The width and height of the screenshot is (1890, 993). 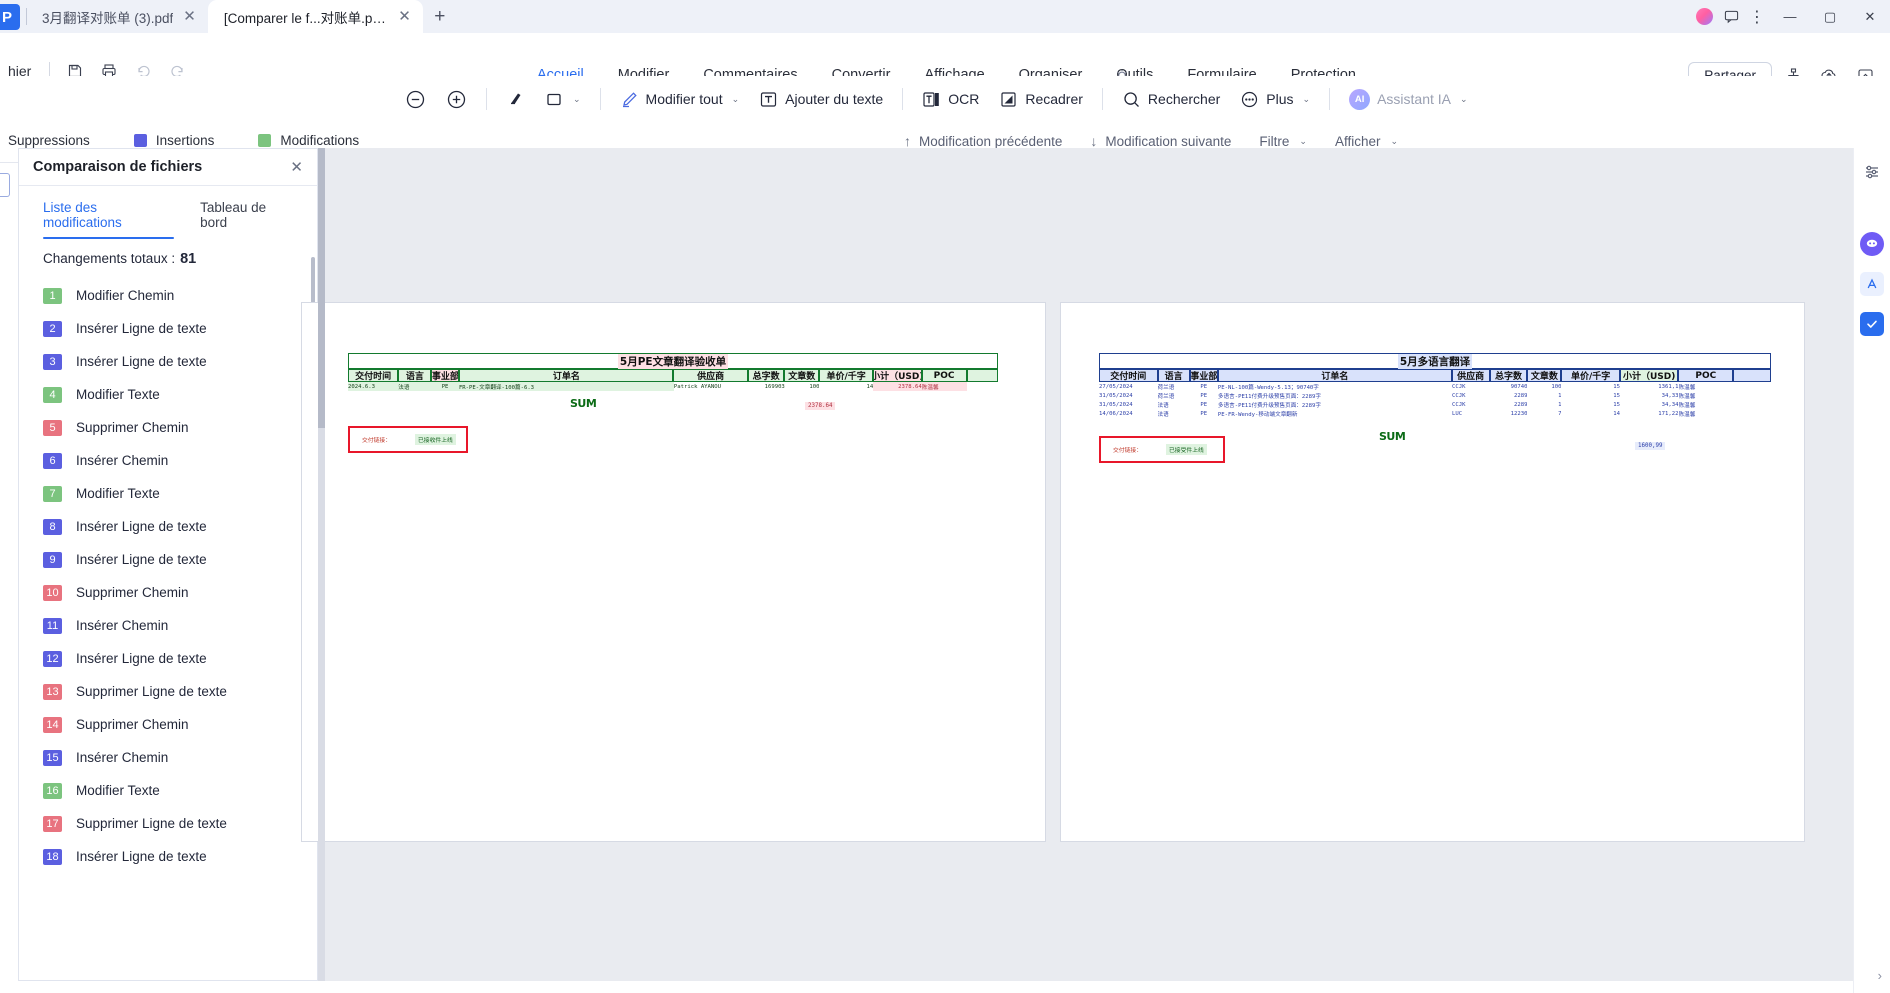 I want to click on panel-edge-toggle, so click(x=5, y=185).